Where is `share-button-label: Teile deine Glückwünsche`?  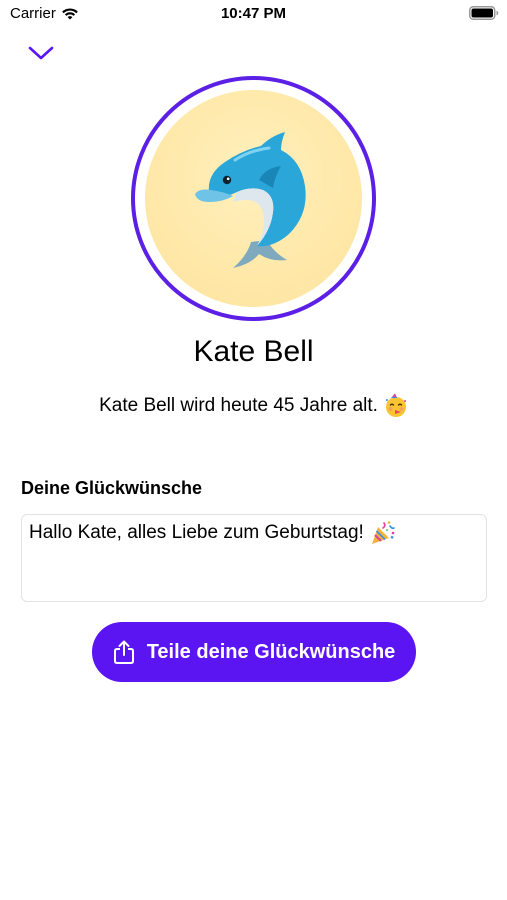 share-button-label: Teile deine Glückwünsche is located at coordinates (271, 651).